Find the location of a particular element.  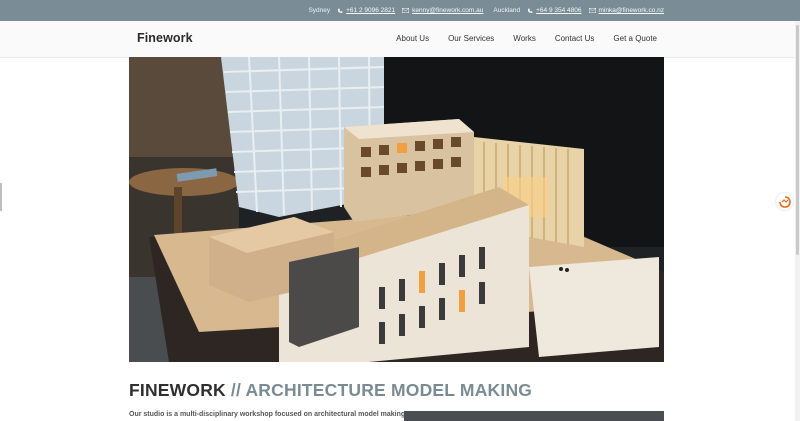

phone-link-sydney: +61 2 9096 2821 is located at coordinates (366, 10).